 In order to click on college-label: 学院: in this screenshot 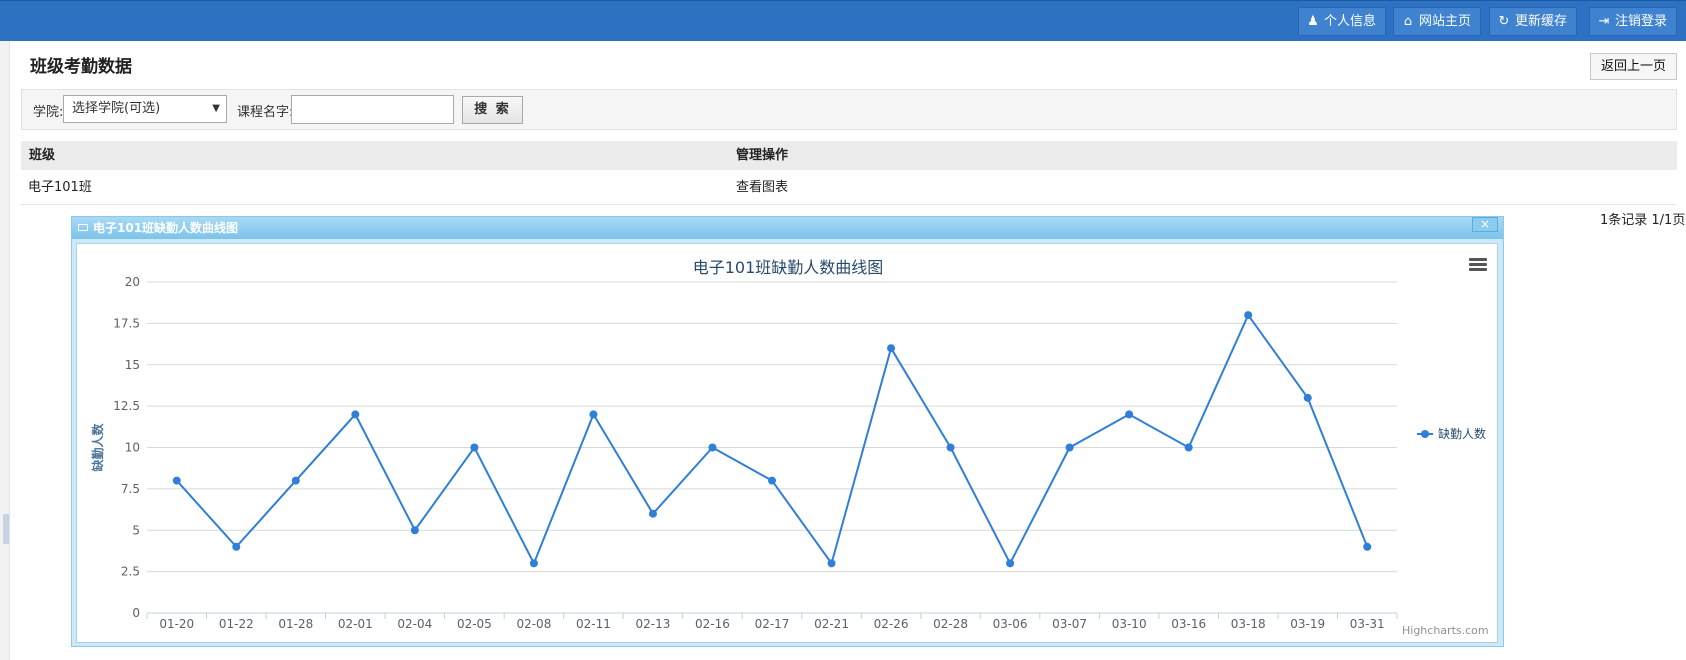, I will do `click(48, 112)`.